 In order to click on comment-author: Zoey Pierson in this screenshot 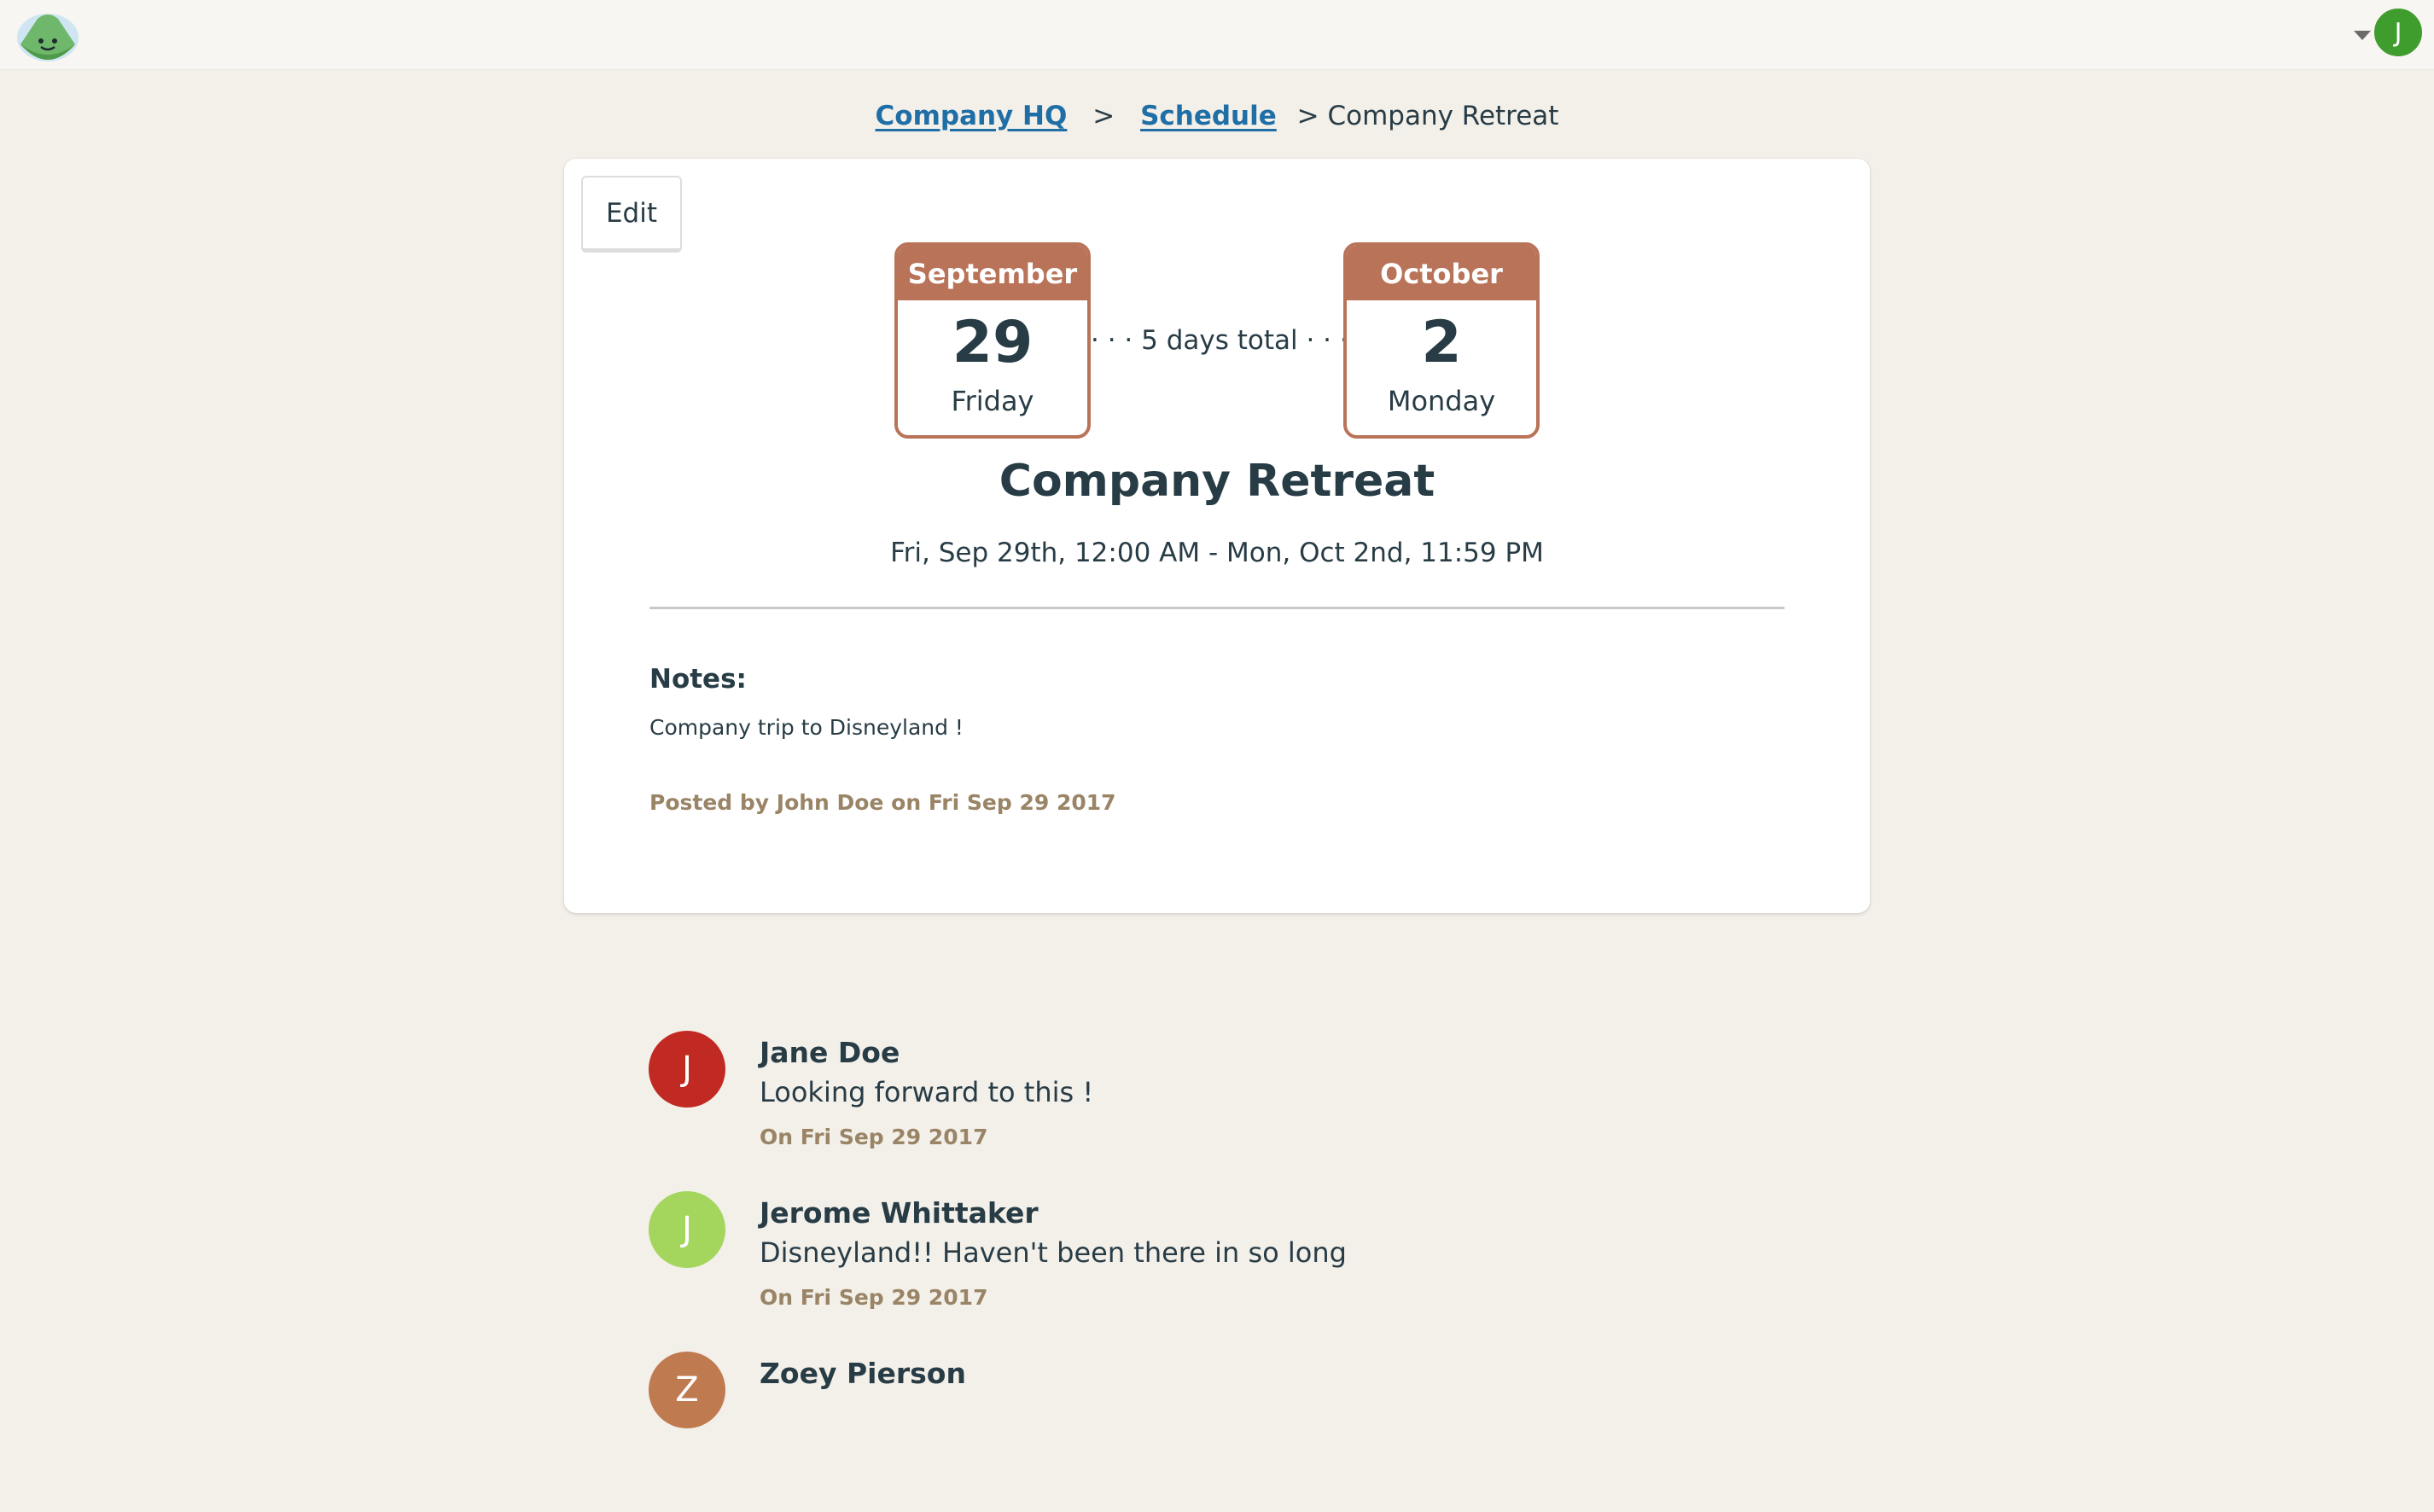, I will do `click(863, 1373)`.